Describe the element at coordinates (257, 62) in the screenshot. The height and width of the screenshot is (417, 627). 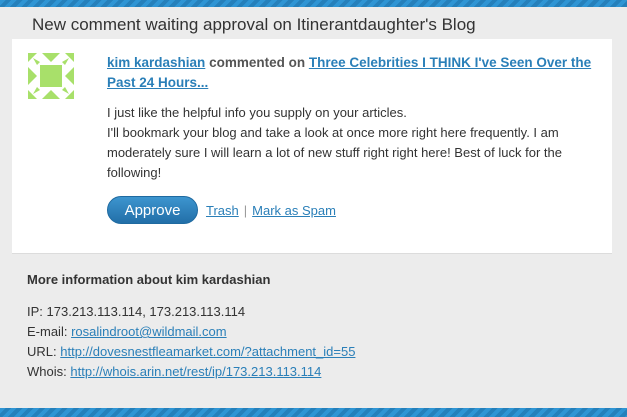
I see `comment-verb: commented on` at that location.